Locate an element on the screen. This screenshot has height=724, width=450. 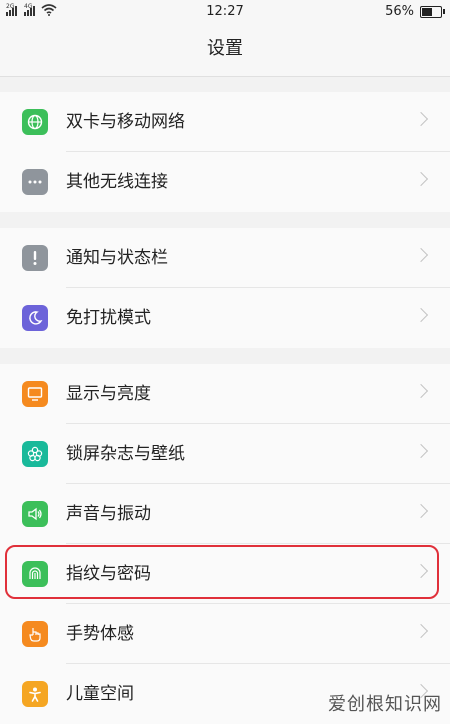
battery-icon is located at coordinates (432, 11).